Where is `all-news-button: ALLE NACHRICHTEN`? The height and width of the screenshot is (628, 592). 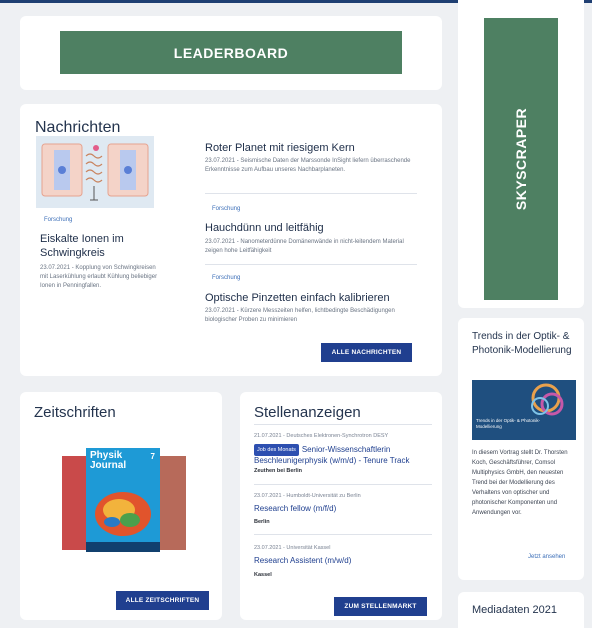
all-news-button: ALLE NACHRICHTEN is located at coordinates (366, 352).